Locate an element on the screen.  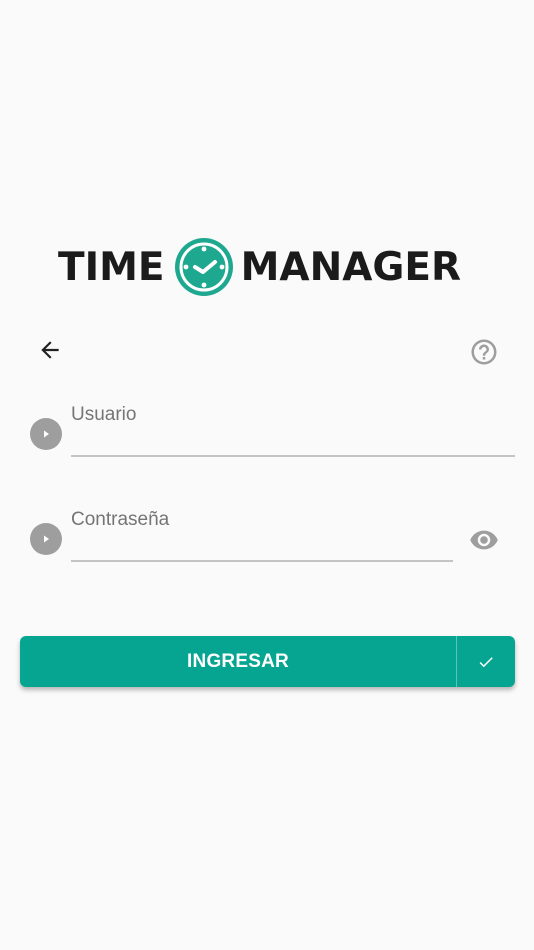
login-button-label: INGRESAR is located at coordinates (238, 661).